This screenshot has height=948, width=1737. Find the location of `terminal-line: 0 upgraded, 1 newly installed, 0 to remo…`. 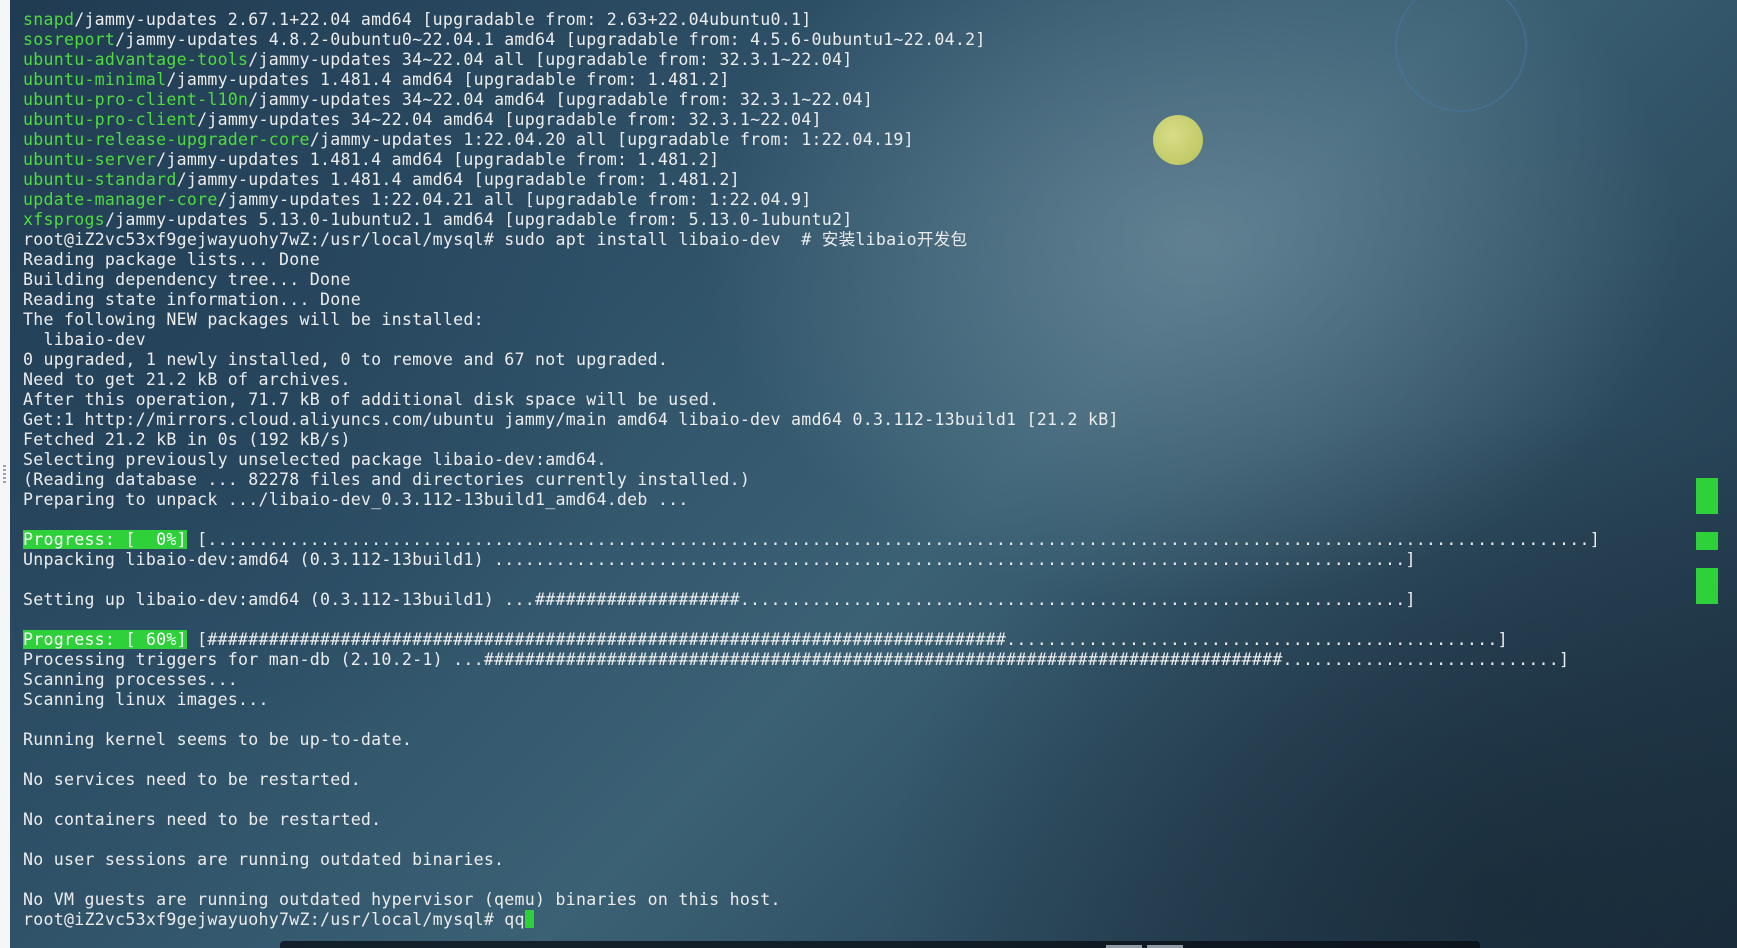

terminal-line: 0 upgraded, 1 newly installed, 0 to remo… is located at coordinates (811, 360).